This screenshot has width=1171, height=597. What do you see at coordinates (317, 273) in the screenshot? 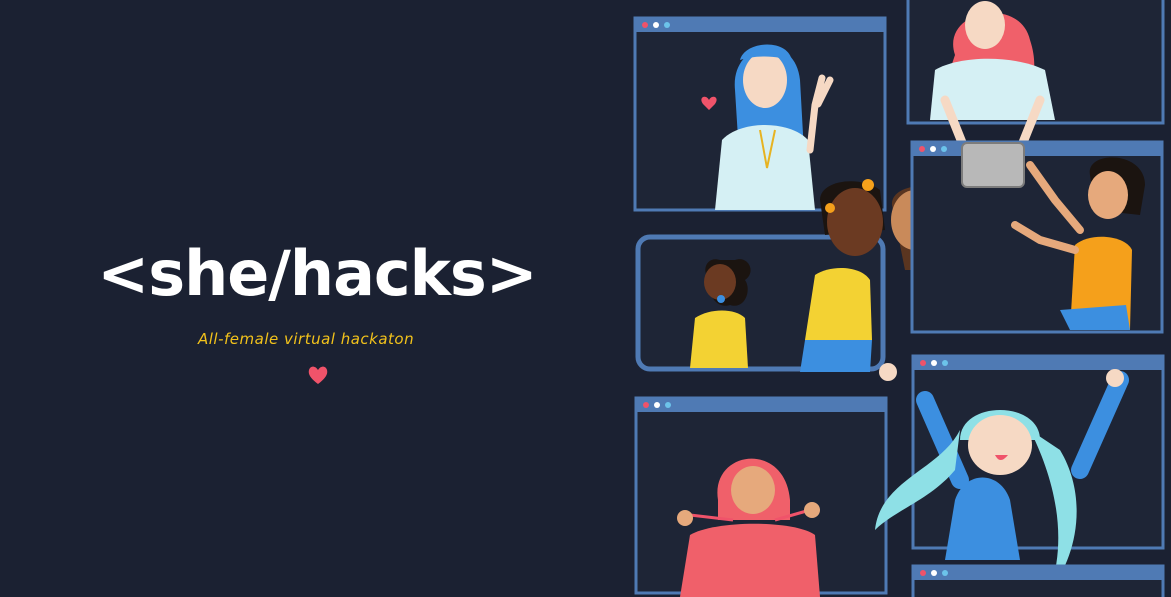
I see `she-hacks-logo: <she/hacks>` at bounding box center [317, 273].